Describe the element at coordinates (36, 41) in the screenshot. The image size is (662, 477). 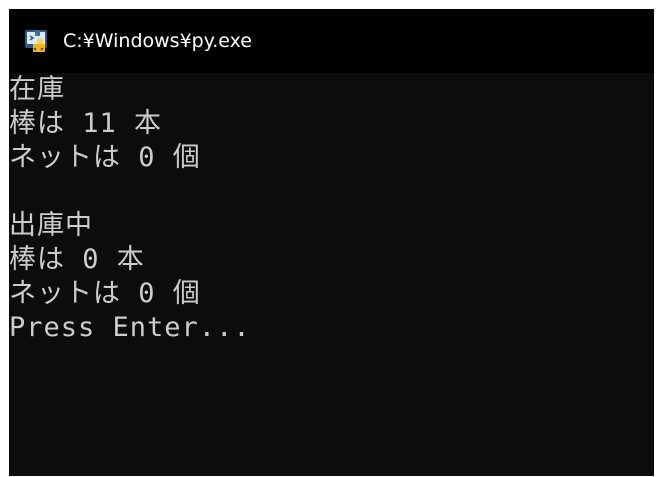
I see `python-icon` at that location.